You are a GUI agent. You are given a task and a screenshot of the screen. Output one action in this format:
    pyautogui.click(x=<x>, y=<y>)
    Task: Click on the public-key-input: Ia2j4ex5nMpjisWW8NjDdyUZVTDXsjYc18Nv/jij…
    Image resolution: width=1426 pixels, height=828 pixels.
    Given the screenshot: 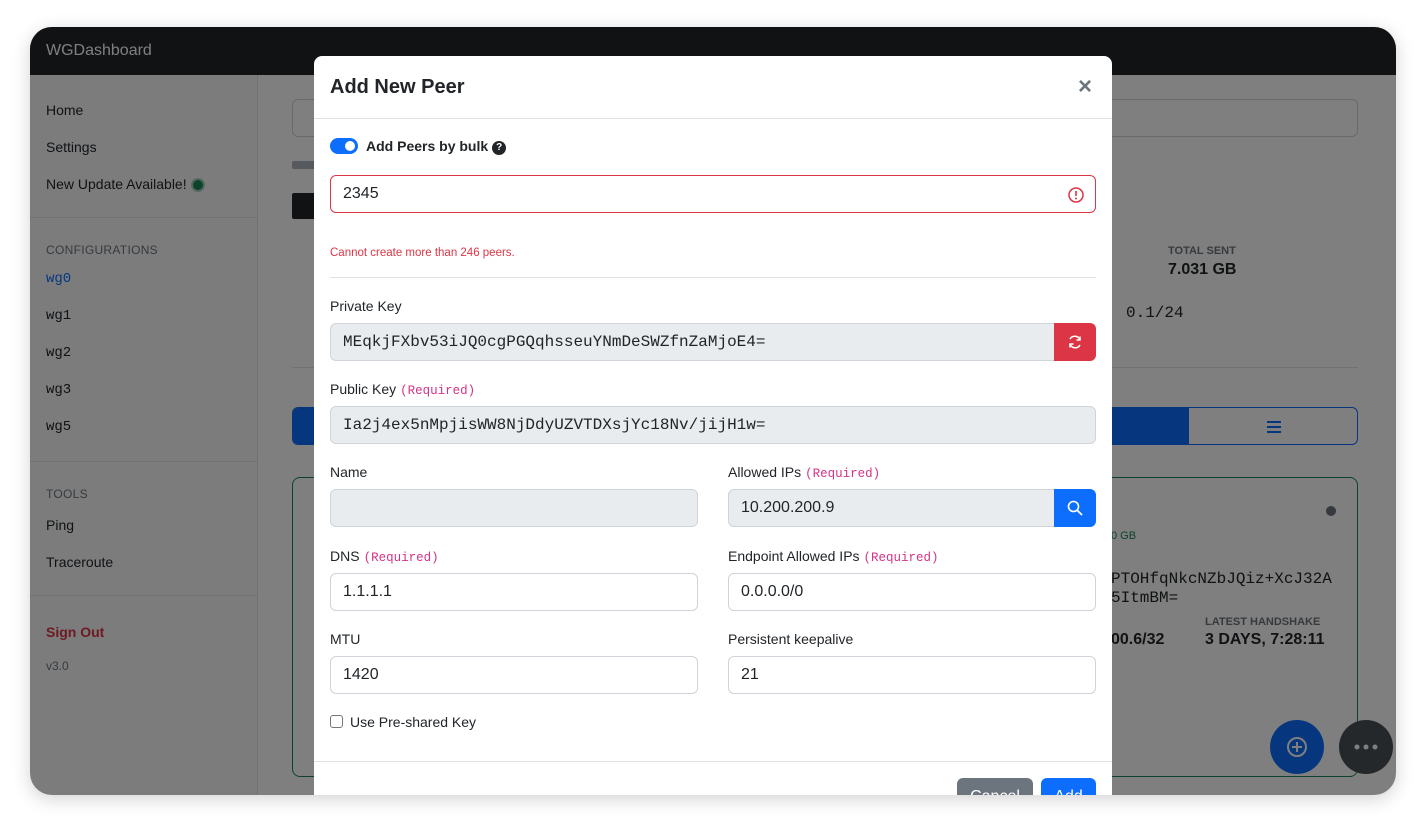 What is the action you would take?
    pyautogui.click(x=713, y=425)
    